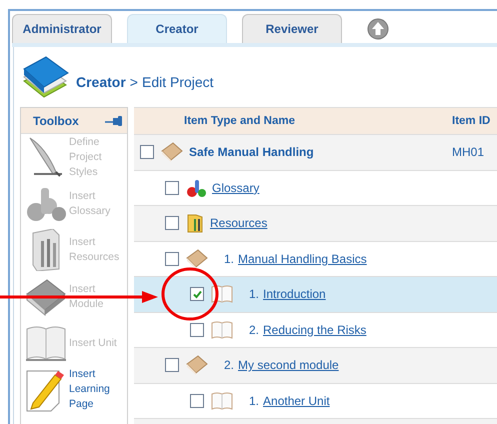  I want to click on annotation-circle, so click(190, 294).